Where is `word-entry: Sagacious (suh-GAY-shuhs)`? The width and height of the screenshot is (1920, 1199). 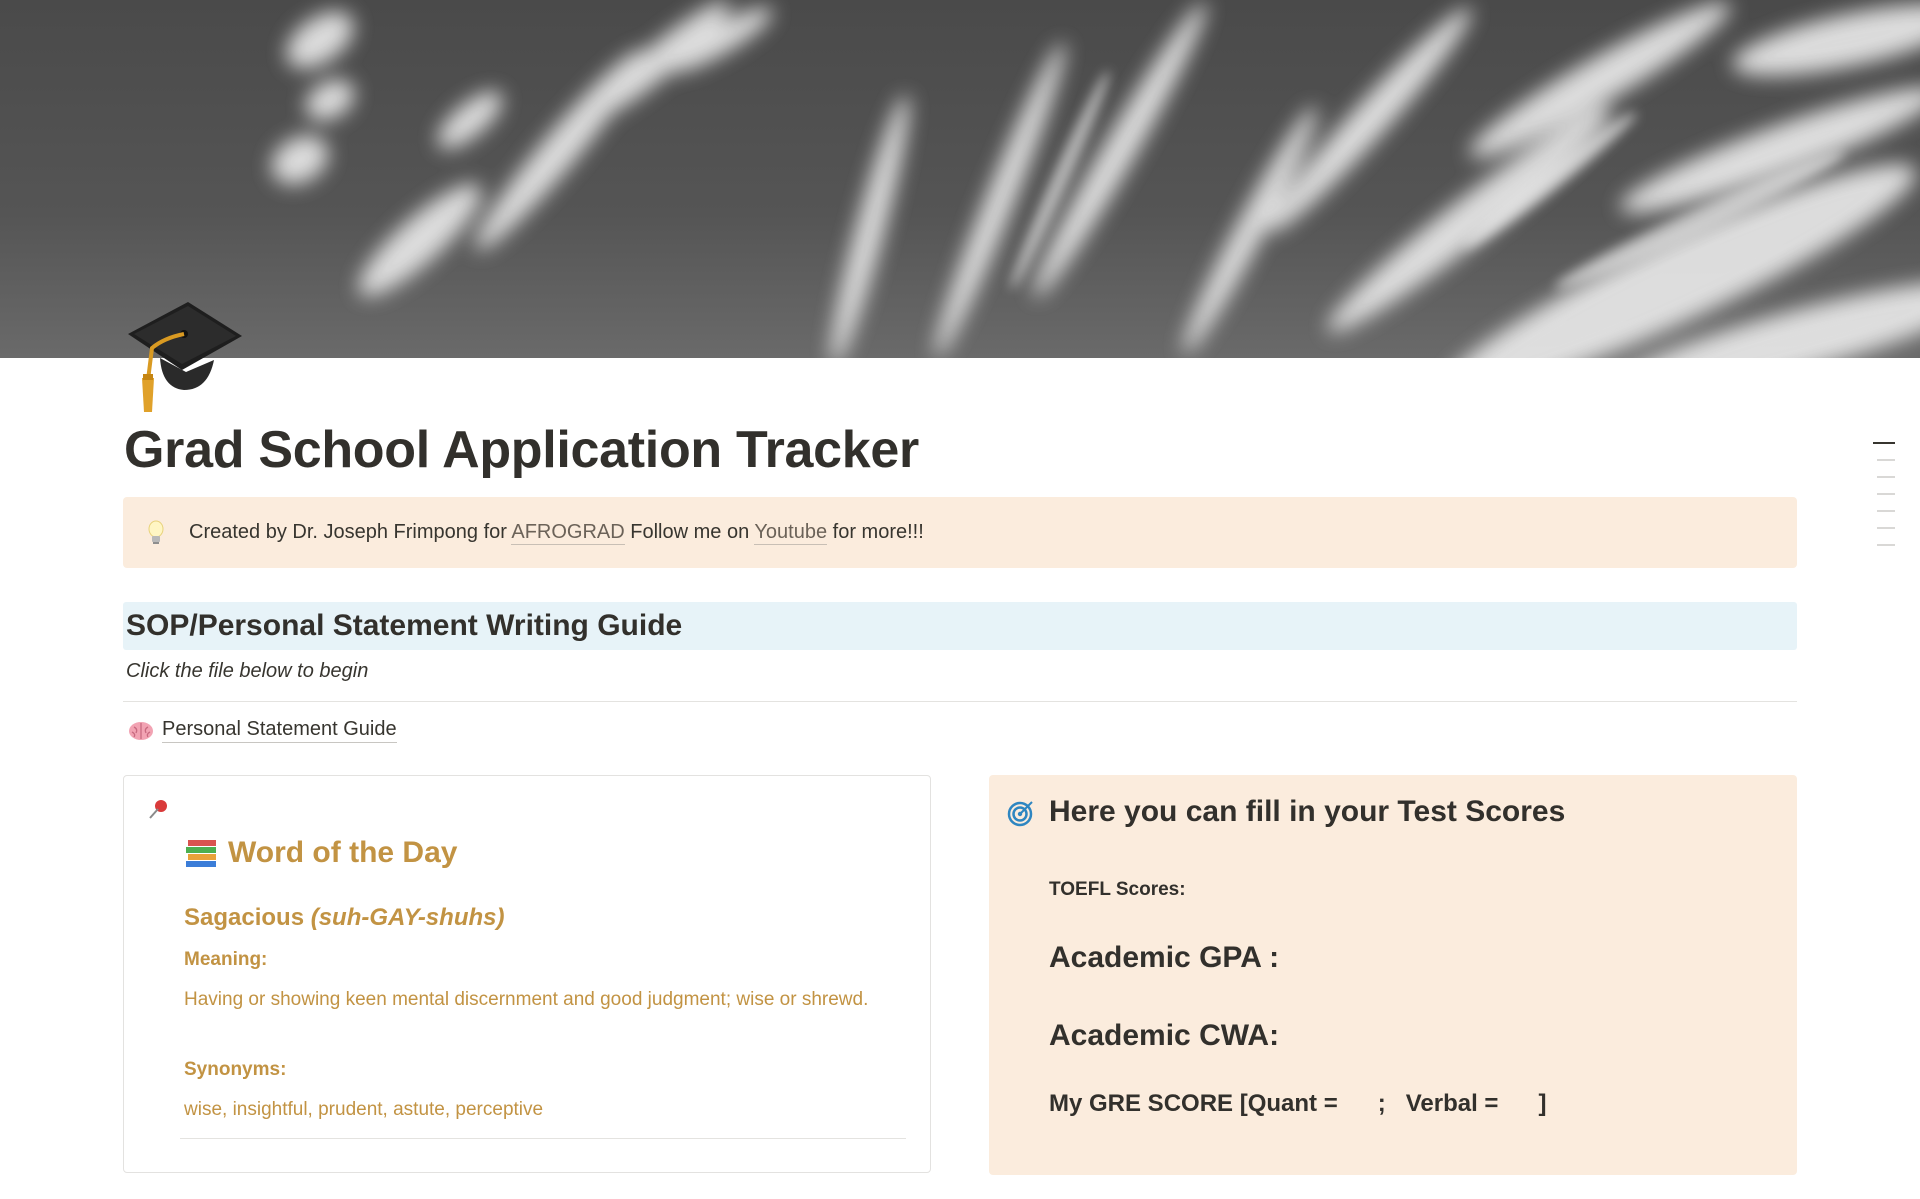 word-entry: Sagacious (suh-GAY-shuhs) is located at coordinates (344, 918).